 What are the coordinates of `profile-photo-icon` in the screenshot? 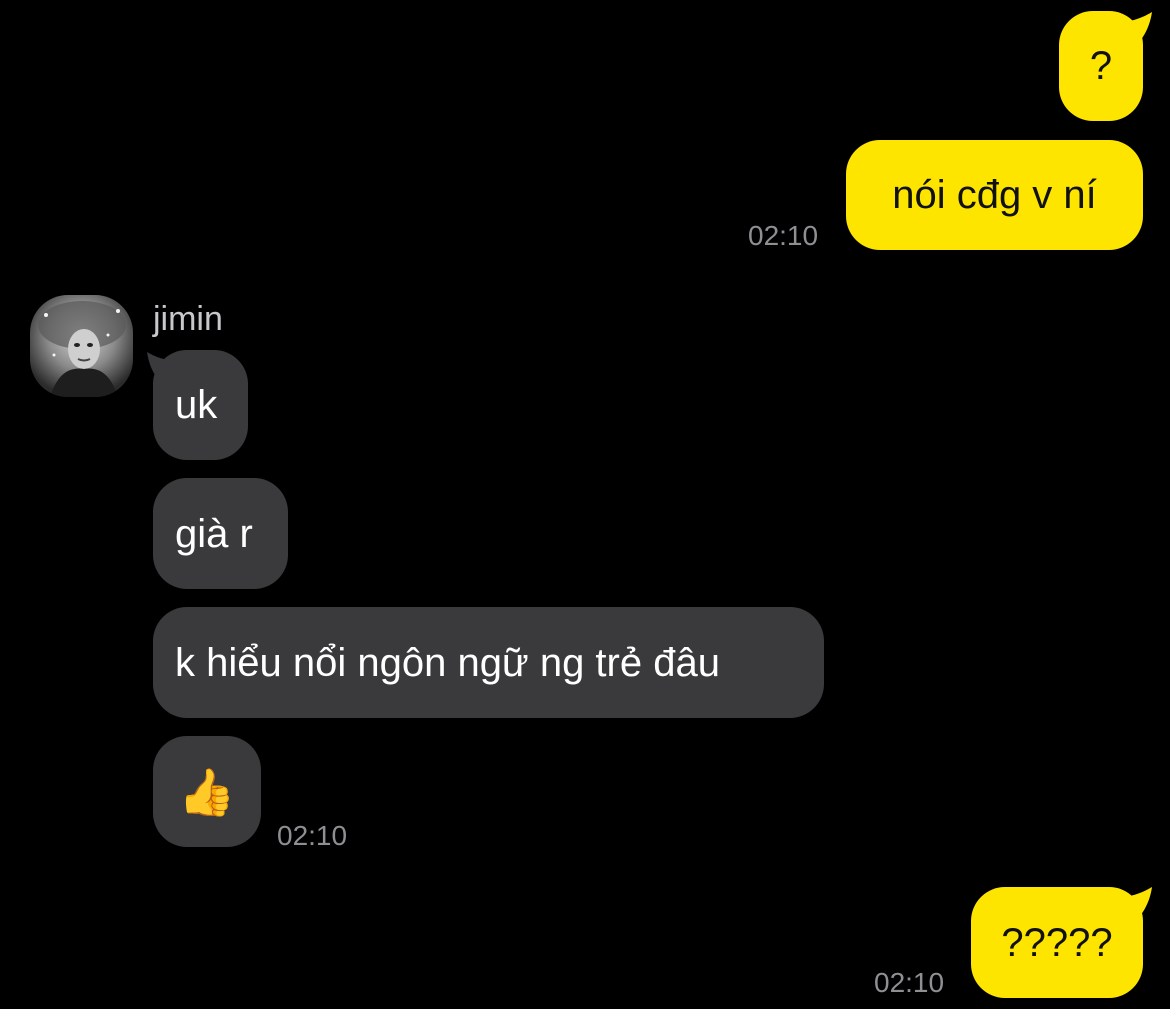 It's located at (81, 346).